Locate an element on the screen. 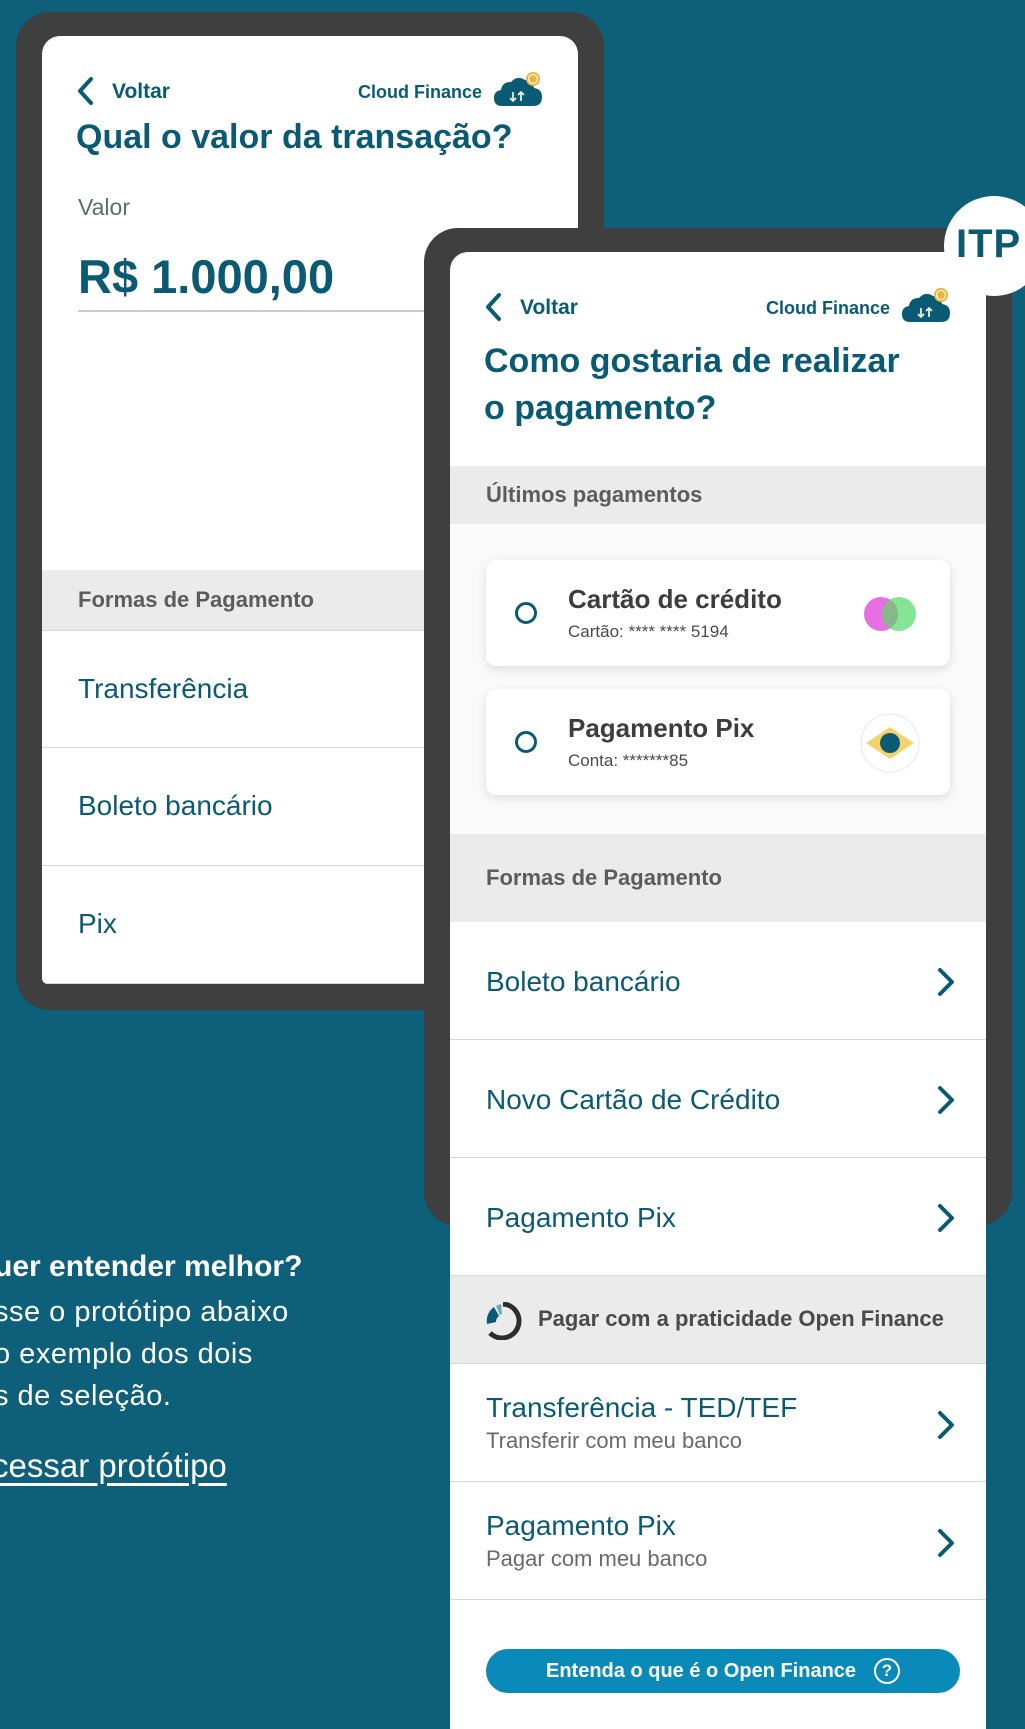  page-title: Como gostaria de realizar o pagamento? is located at coordinates (723, 385).